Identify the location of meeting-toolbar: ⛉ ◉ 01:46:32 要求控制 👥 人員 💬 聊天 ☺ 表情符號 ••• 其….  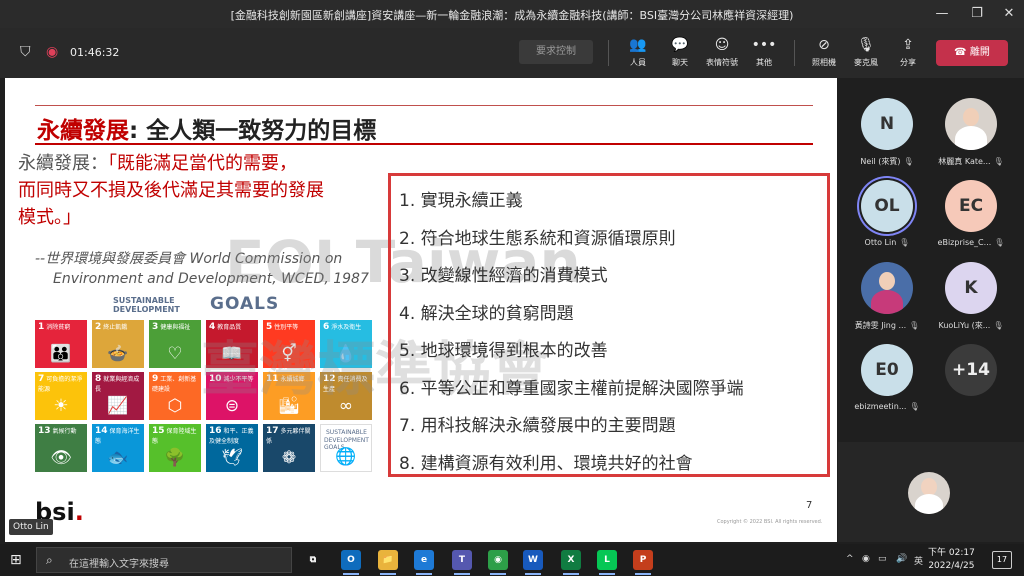
(512, 53).